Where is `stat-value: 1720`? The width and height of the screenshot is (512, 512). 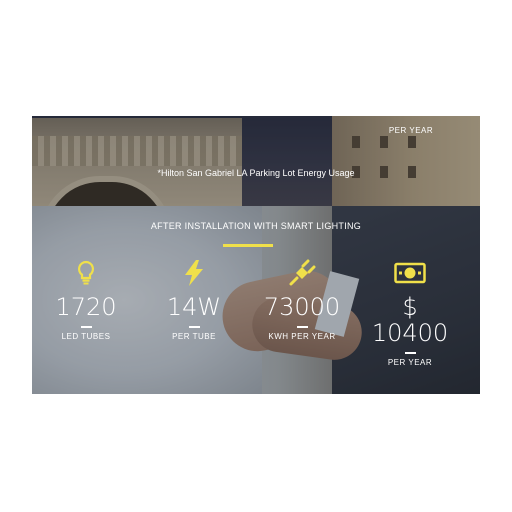 stat-value: 1720 is located at coordinates (86, 307).